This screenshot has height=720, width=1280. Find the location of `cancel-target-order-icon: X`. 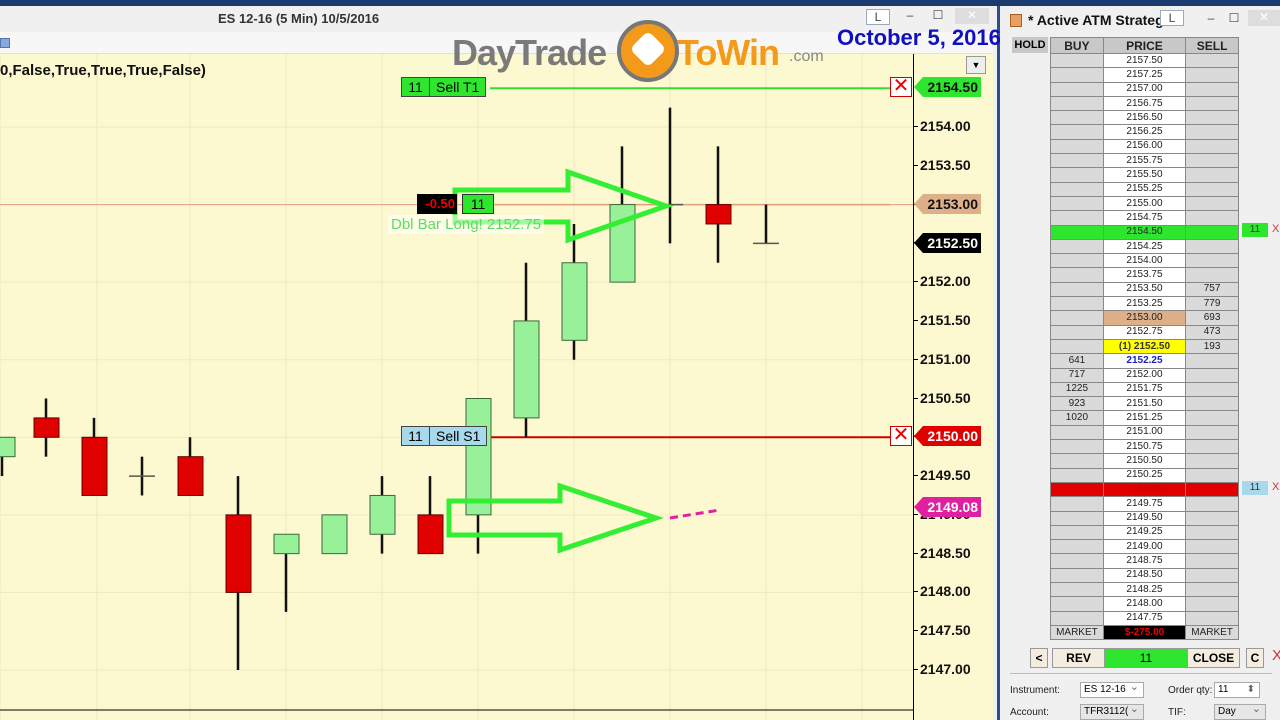

cancel-target-order-icon: X is located at coordinates (1275, 229).